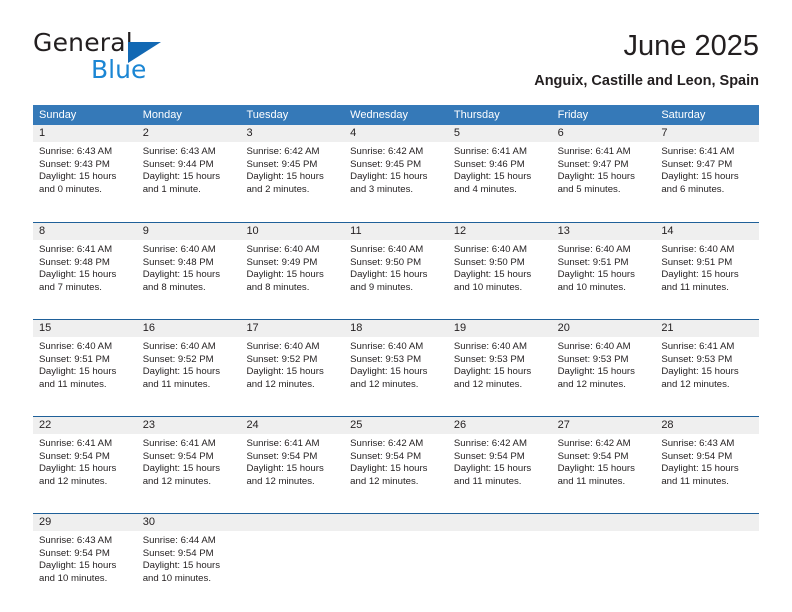 The image size is (792, 612). Describe the element at coordinates (489, 164) in the screenshot. I see `sunset-text: Sunset: 9:46 PM` at that location.